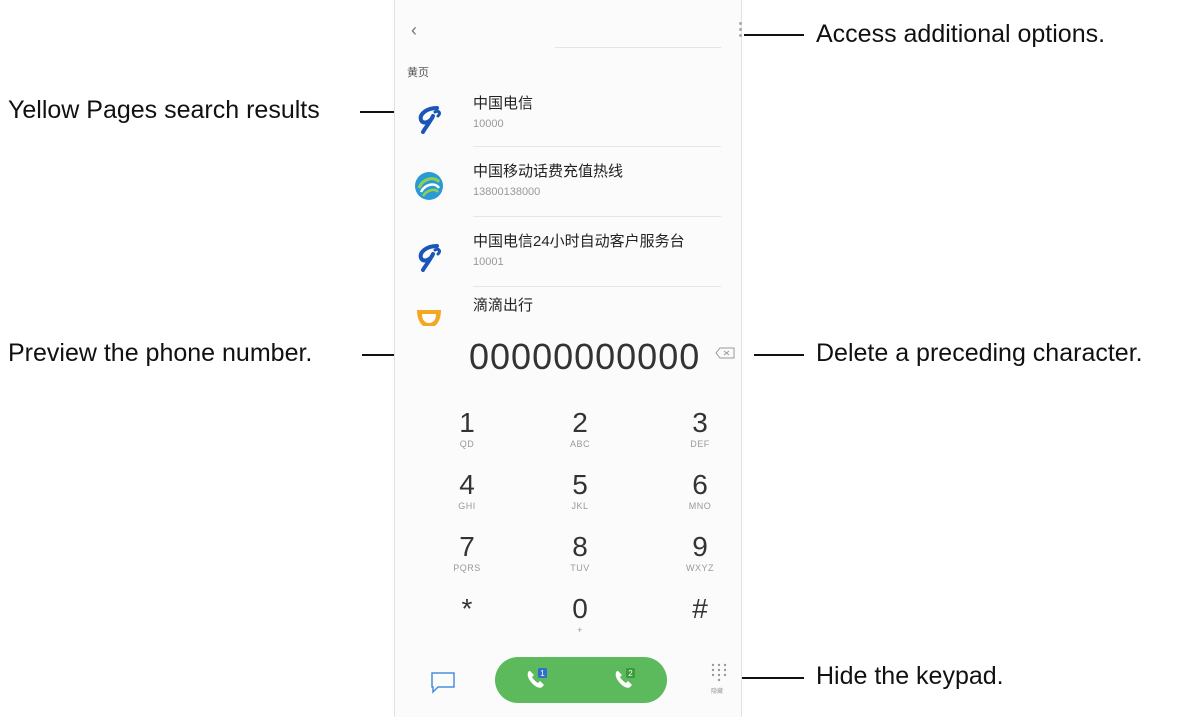 The width and height of the screenshot is (1184, 717). I want to click on key-1: 1 QD, so click(467, 440).